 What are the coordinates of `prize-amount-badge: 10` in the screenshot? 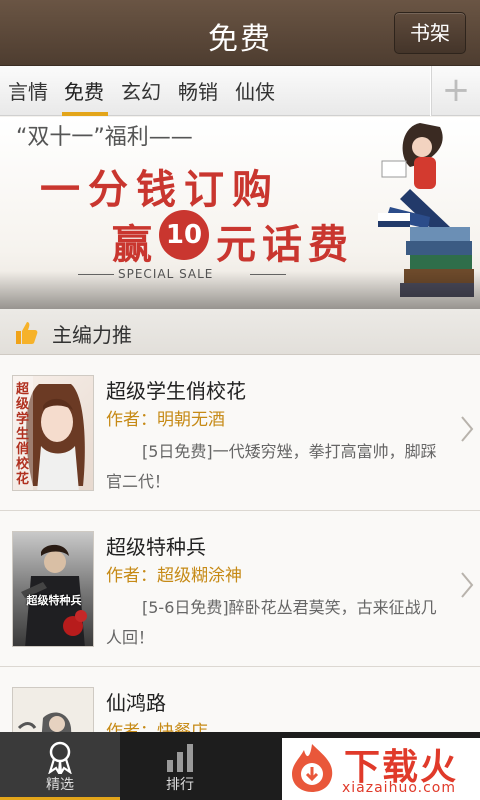 It's located at (184, 235).